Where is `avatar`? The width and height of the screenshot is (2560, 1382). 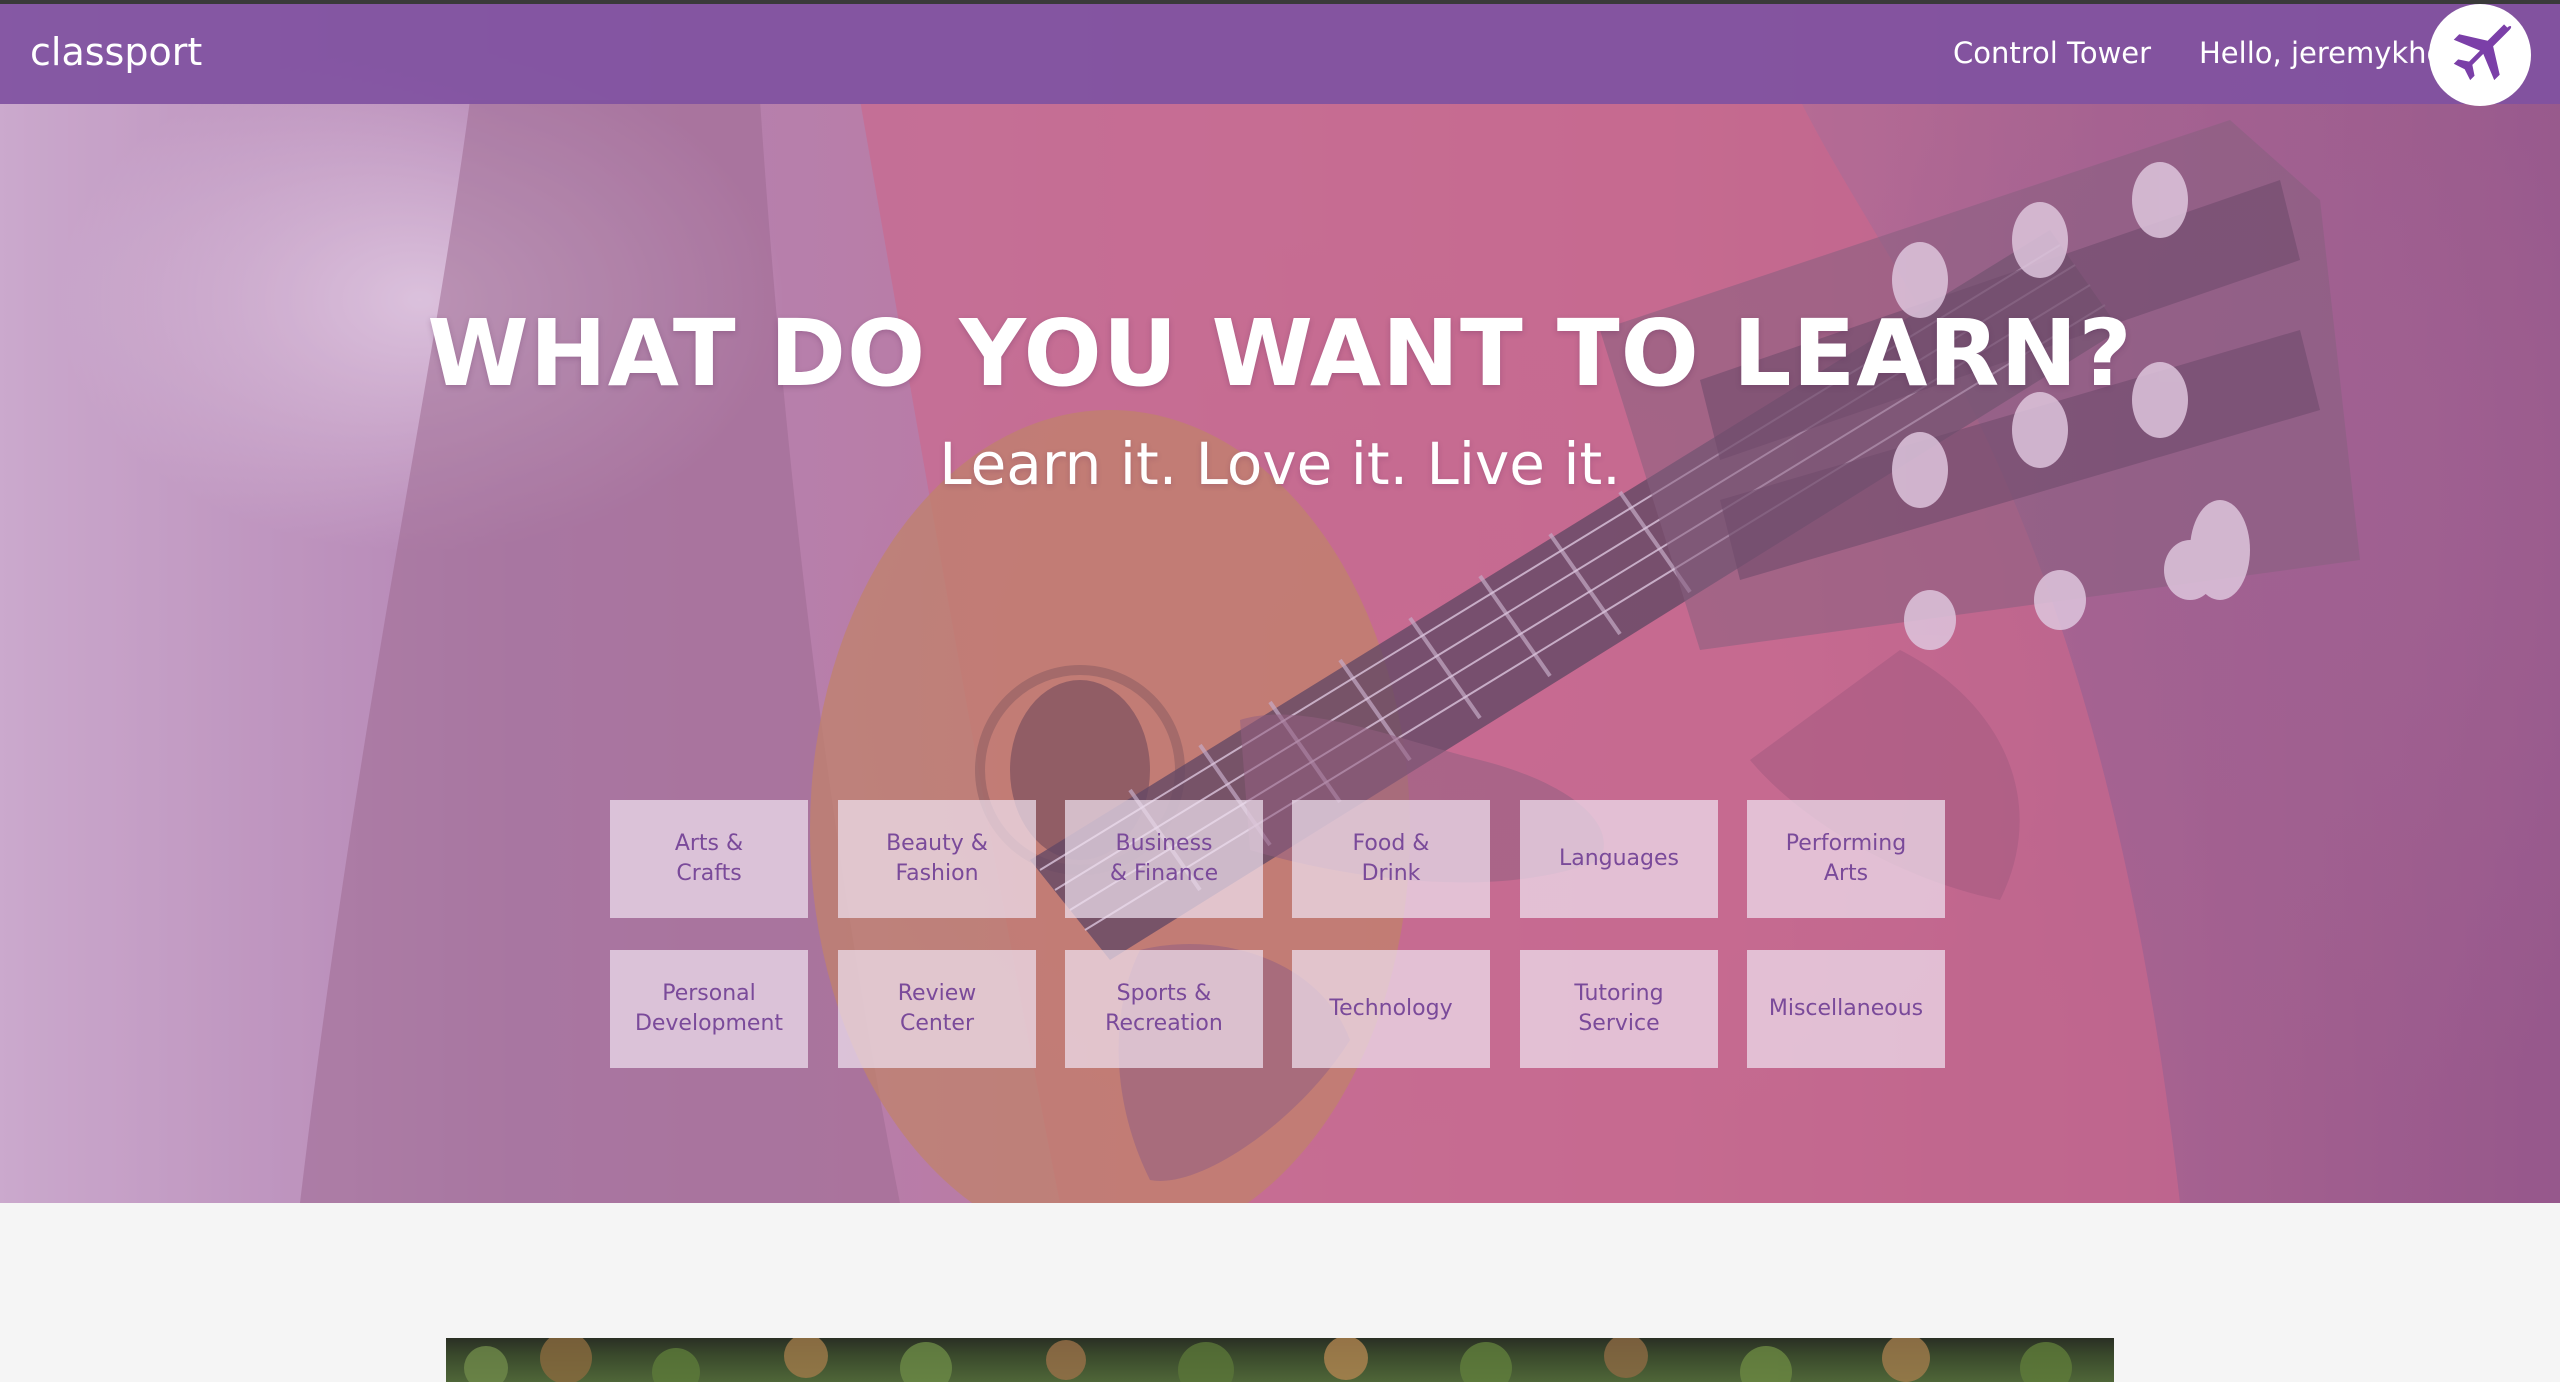 avatar is located at coordinates (2480, 55).